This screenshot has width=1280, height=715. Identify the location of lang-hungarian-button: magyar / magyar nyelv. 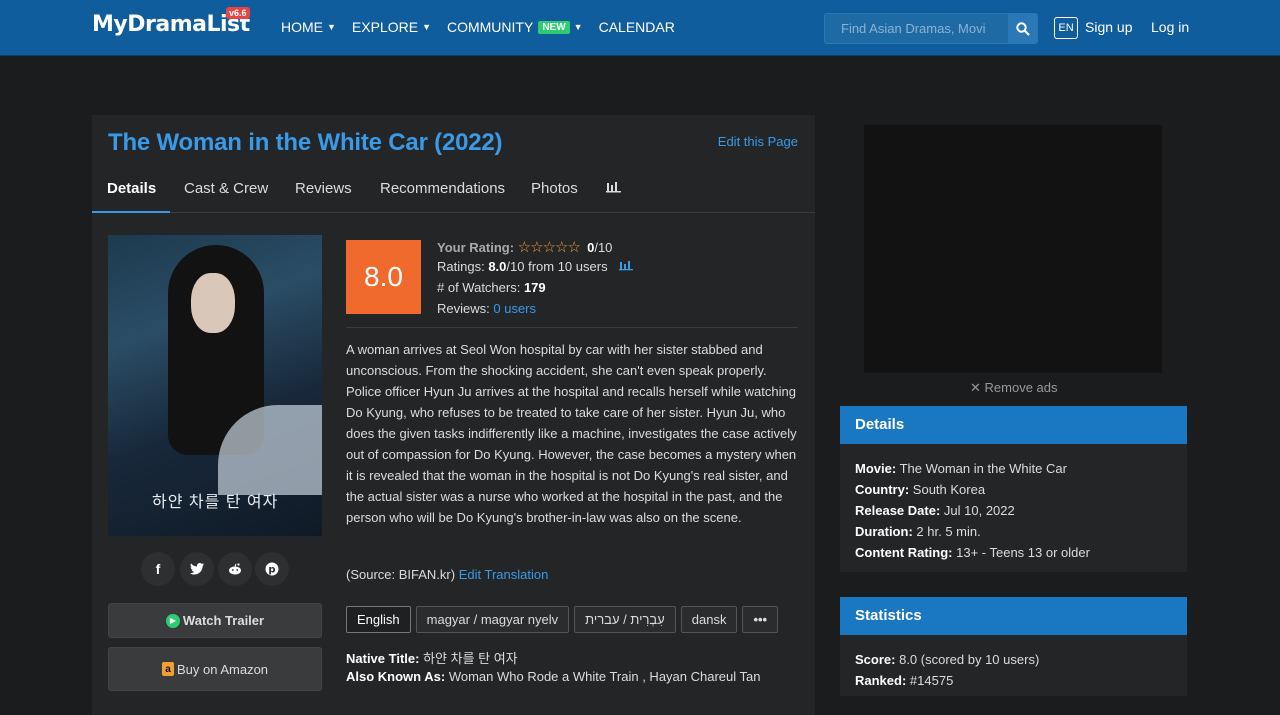
(492, 619).